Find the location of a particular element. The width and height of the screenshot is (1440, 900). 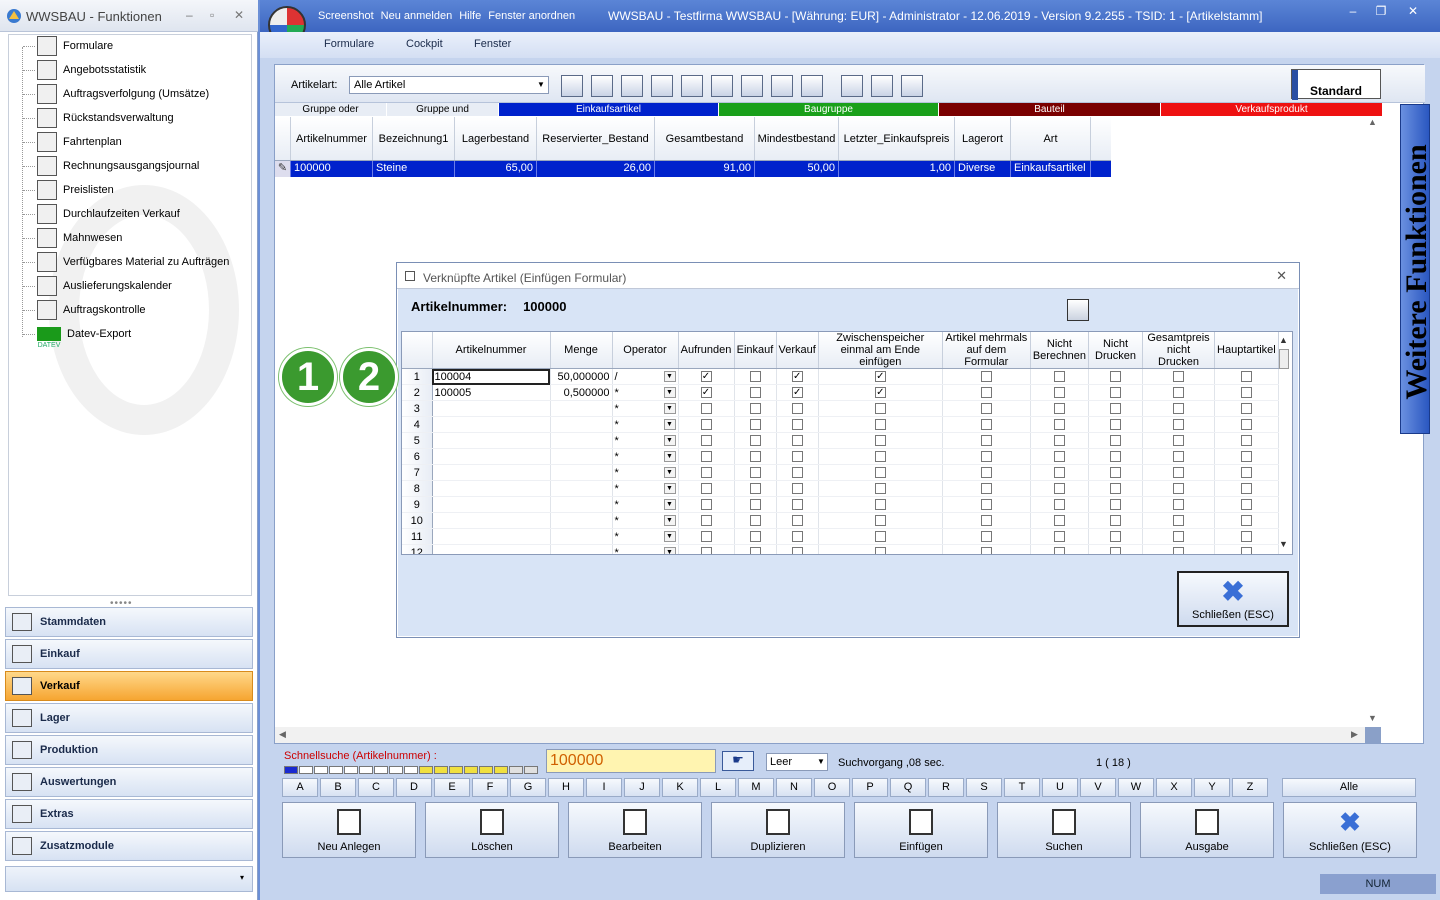

action-button-2: Bearbeiten is located at coordinates (635, 830).